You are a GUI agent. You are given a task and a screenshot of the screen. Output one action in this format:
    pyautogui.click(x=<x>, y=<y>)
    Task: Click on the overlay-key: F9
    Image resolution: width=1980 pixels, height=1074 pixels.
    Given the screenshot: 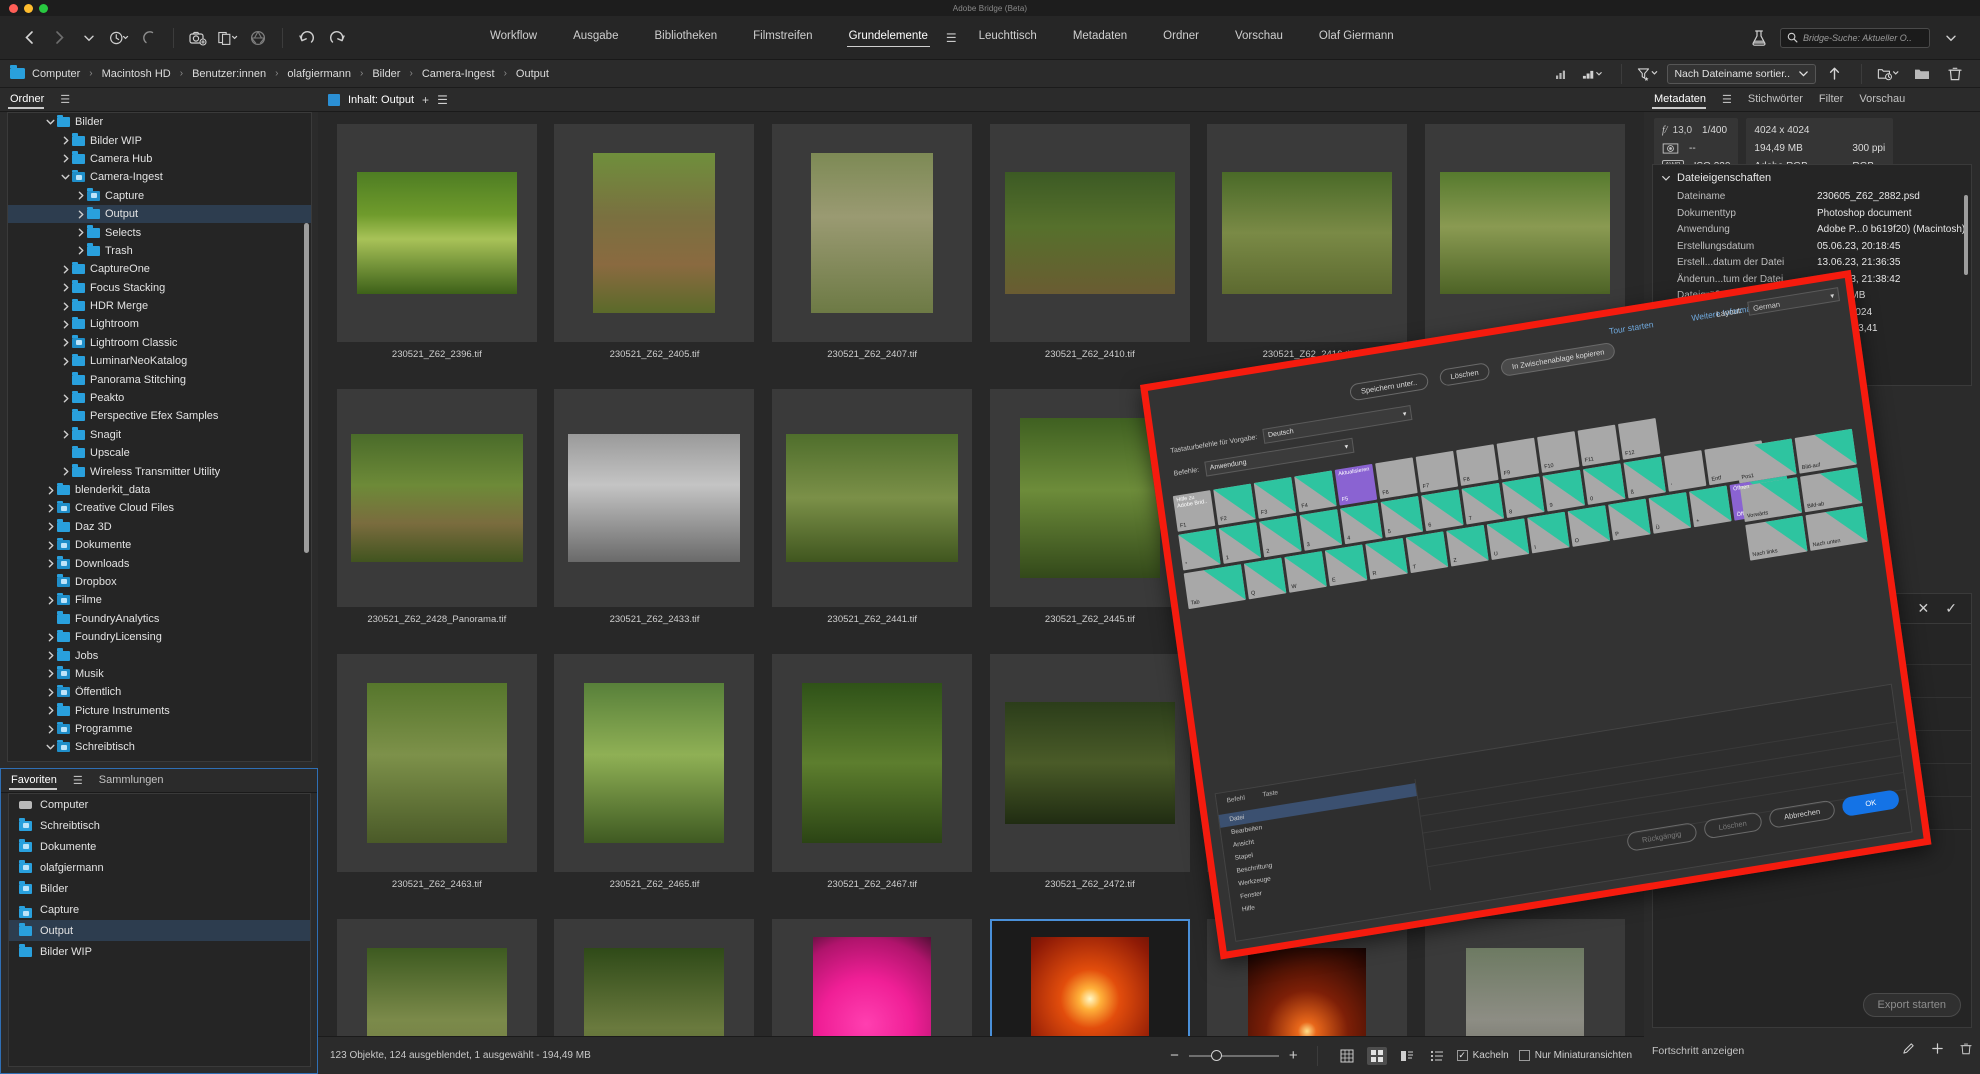 What is the action you would take?
    pyautogui.click(x=1518, y=458)
    